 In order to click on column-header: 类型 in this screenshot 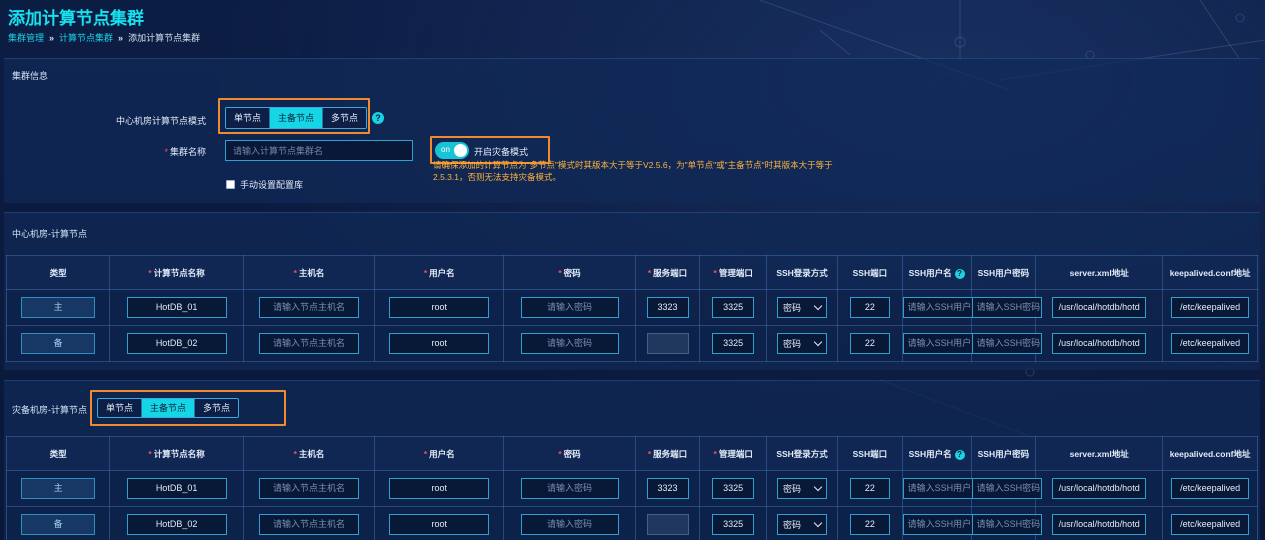, I will do `click(58, 272)`.